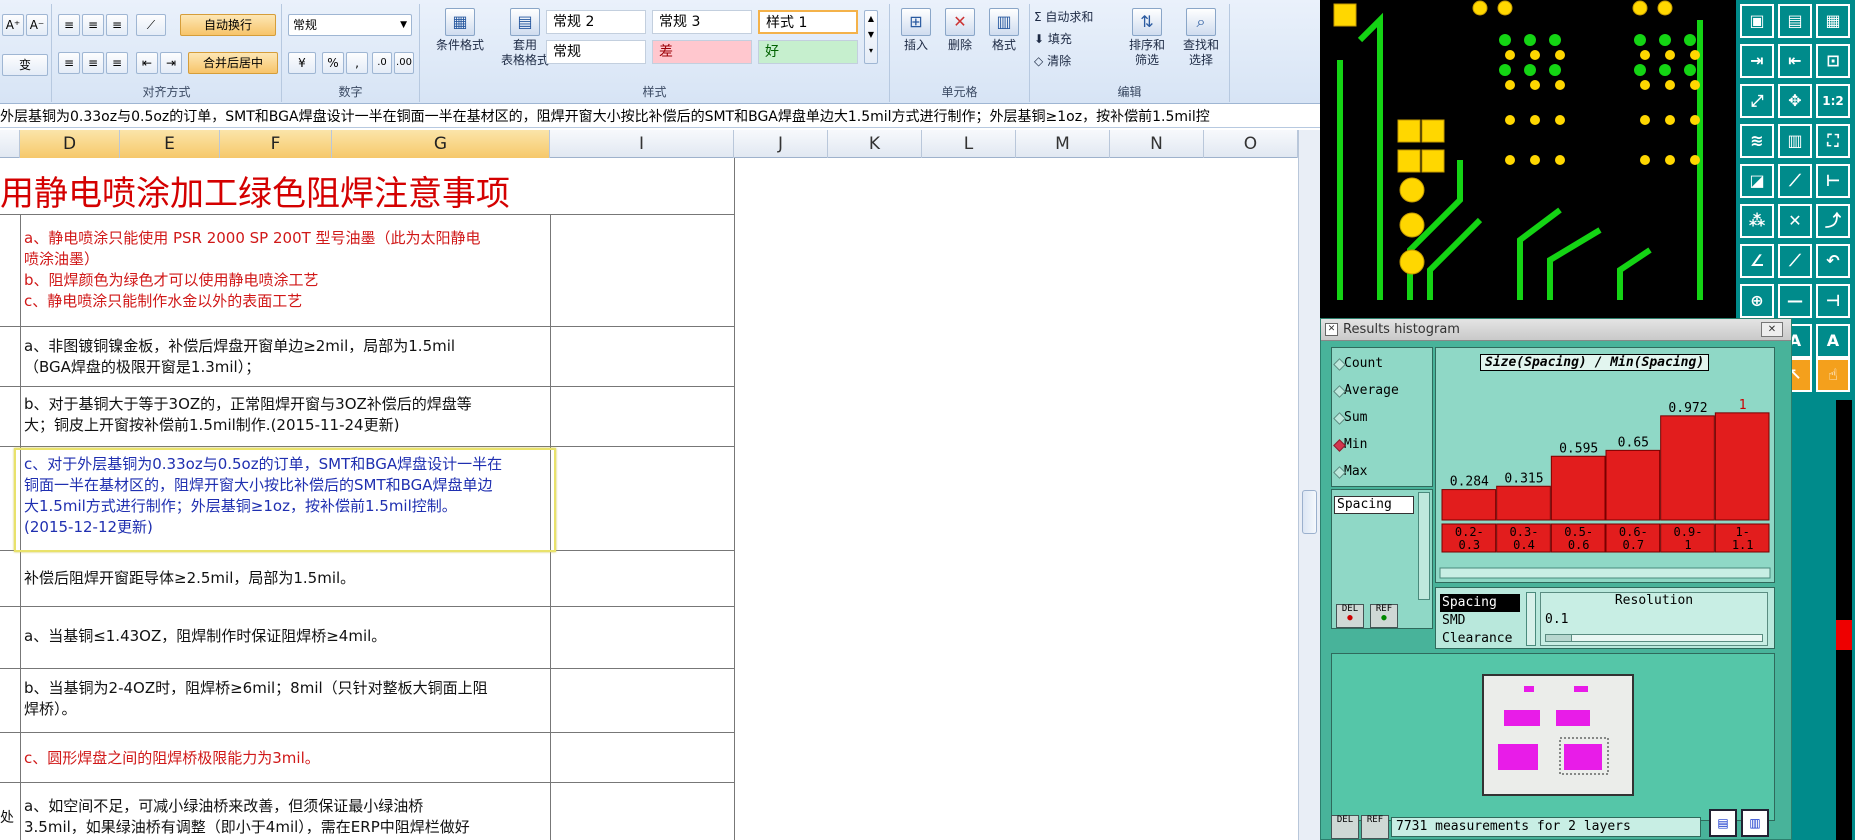 The height and width of the screenshot is (840, 1855). Describe the element at coordinates (151, 25) in the screenshot. I see `orientation-button: ⟋` at that location.